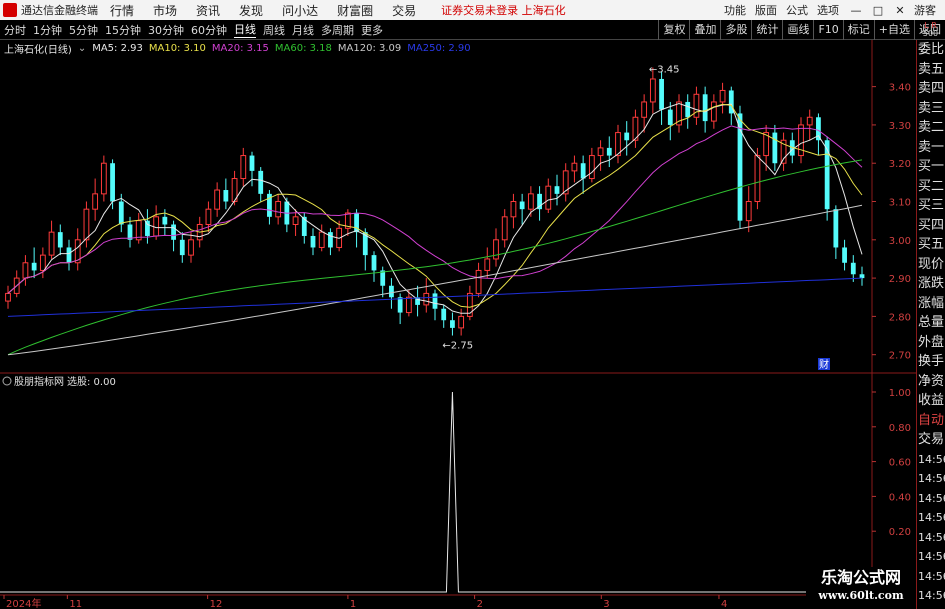 This screenshot has width=945, height=609. What do you see at coordinates (931, 166) in the screenshot?
I see `quote-field-6: 买一` at bounding box center [931, 166].